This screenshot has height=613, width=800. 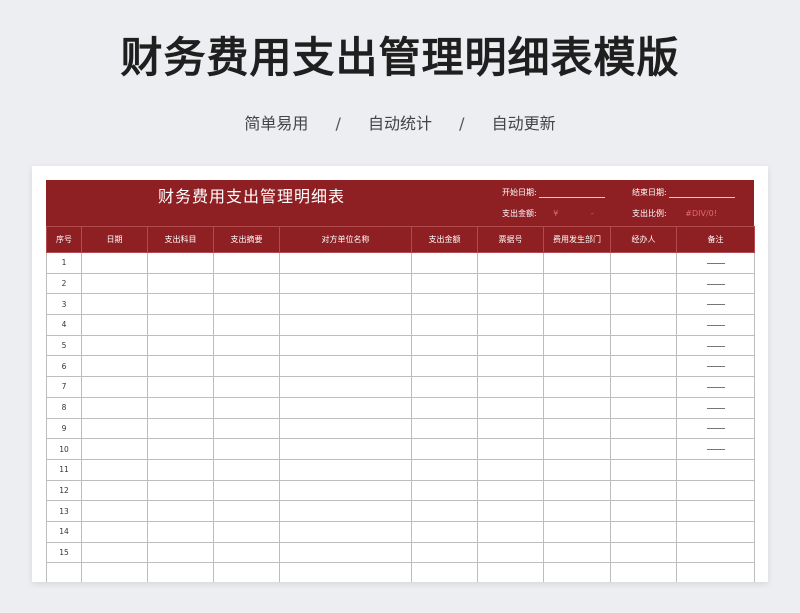 I want to click on start-date-input, so click(x=571, y=192).